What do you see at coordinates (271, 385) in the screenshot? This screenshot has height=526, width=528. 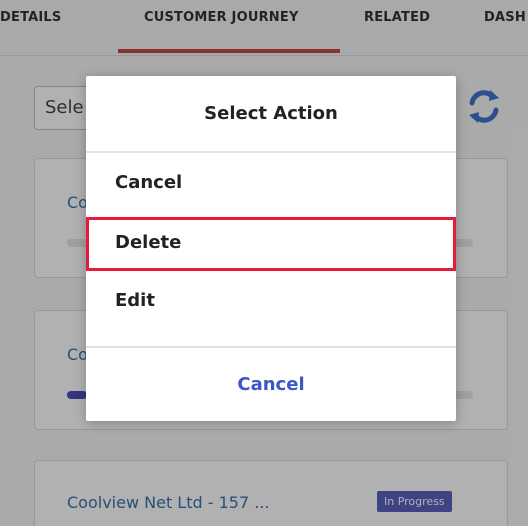 I see `dialog-cancel-button: Cancel` at bounding box center [271, 385].